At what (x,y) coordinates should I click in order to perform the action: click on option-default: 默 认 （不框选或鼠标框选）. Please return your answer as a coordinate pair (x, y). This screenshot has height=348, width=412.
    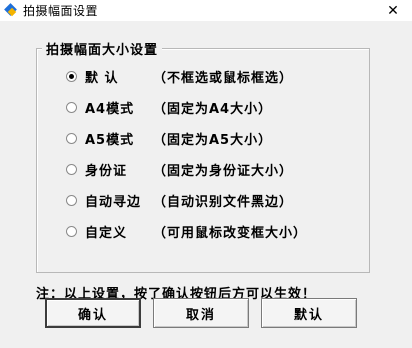
    Looking at the image, I should click on (179, 76).